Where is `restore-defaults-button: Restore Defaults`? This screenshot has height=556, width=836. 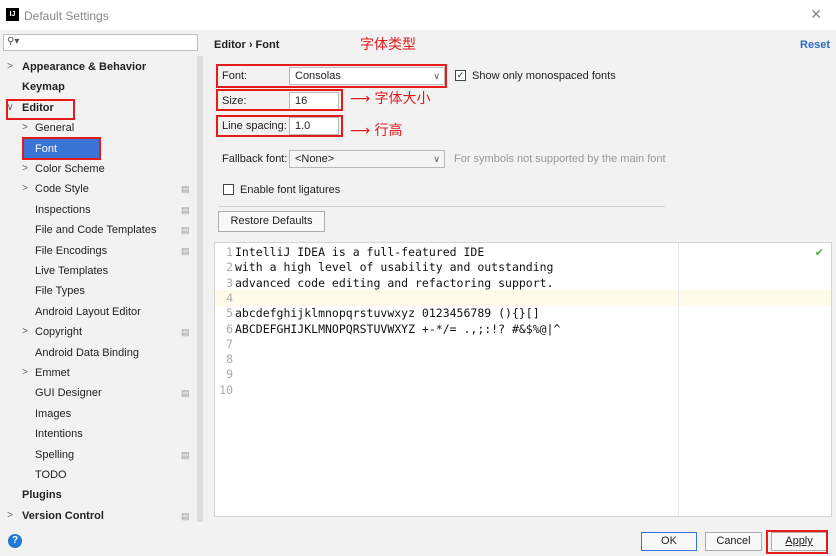
restore-defaults-button: Restore Defaults is located at coordinates (271, 221).